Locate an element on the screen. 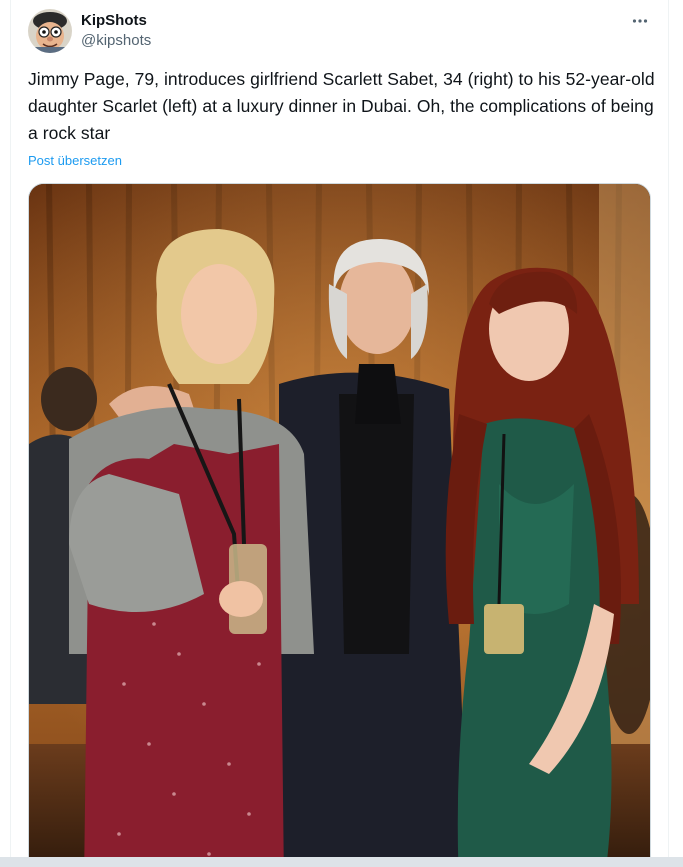  avatar is located at coordinates (50, 31).